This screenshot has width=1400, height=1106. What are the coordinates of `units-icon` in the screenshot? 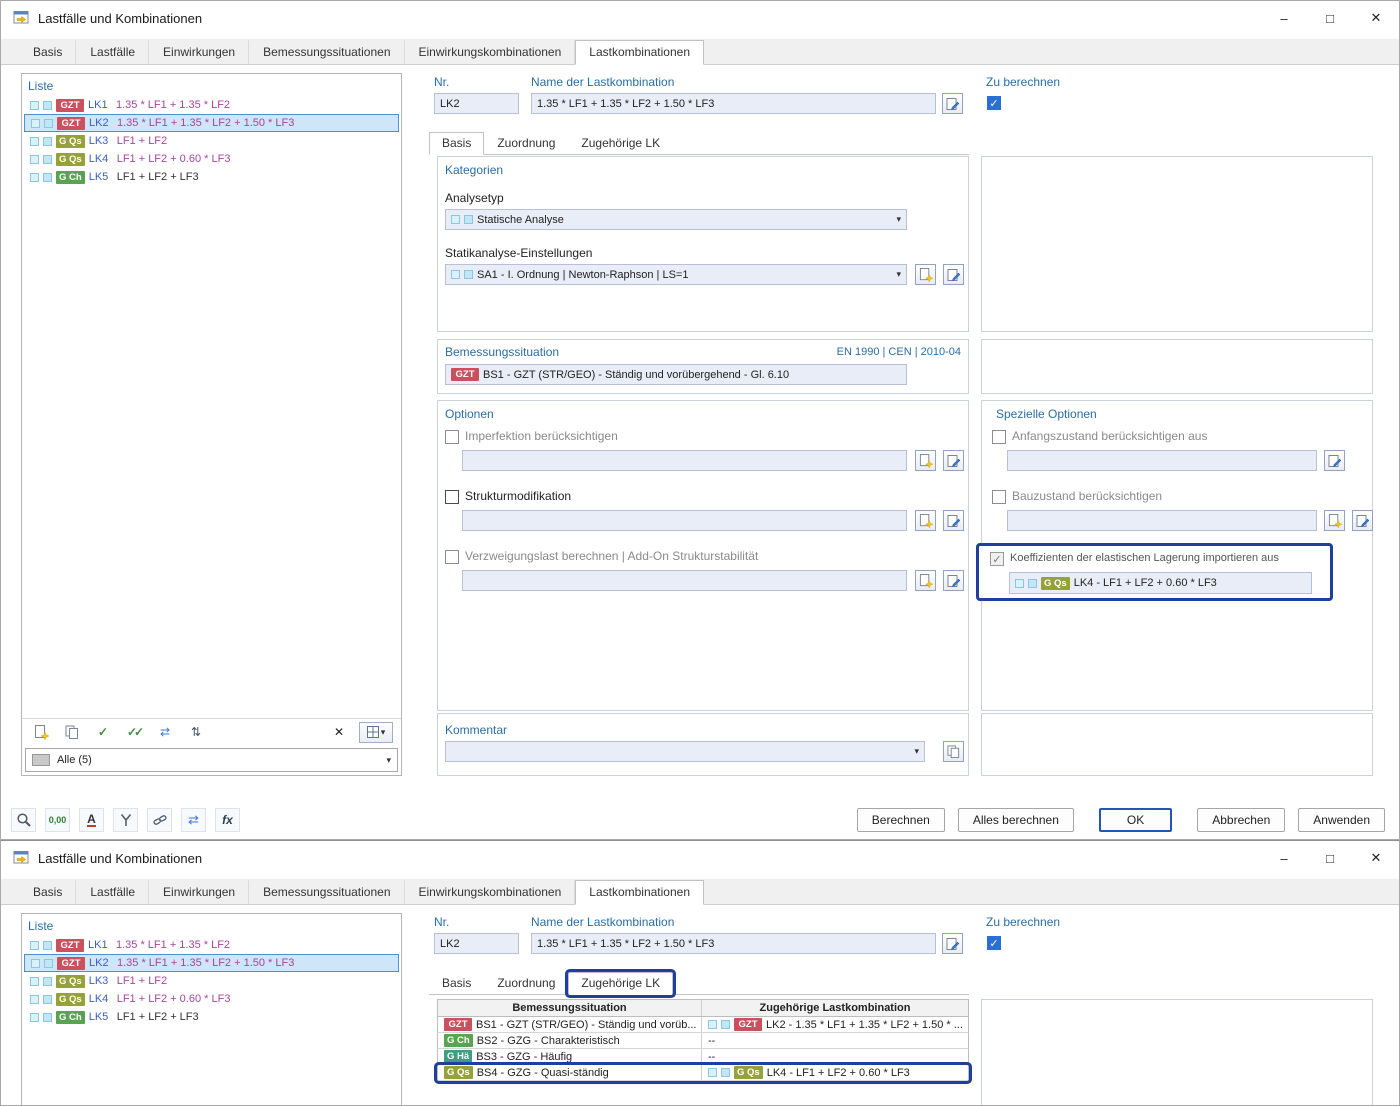 It's located at (125, 820).